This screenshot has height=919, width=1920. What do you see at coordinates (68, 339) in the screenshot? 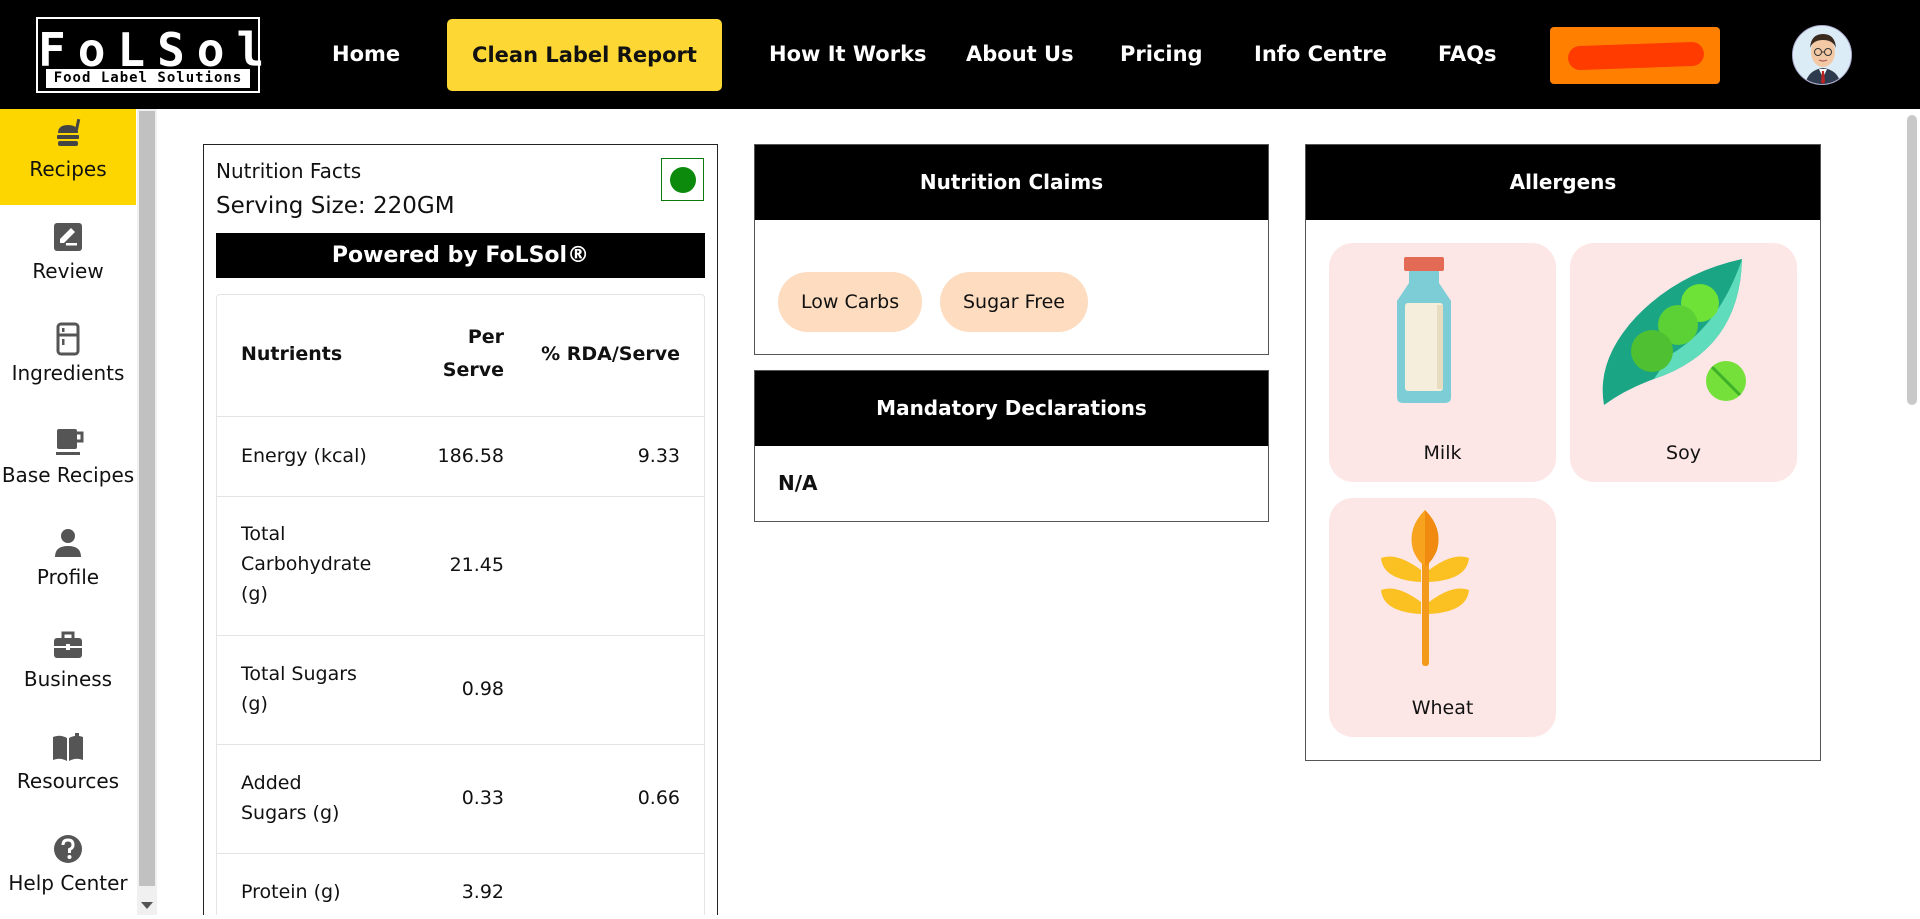
I see `fridge-icon` at bounding box center [68, 339].